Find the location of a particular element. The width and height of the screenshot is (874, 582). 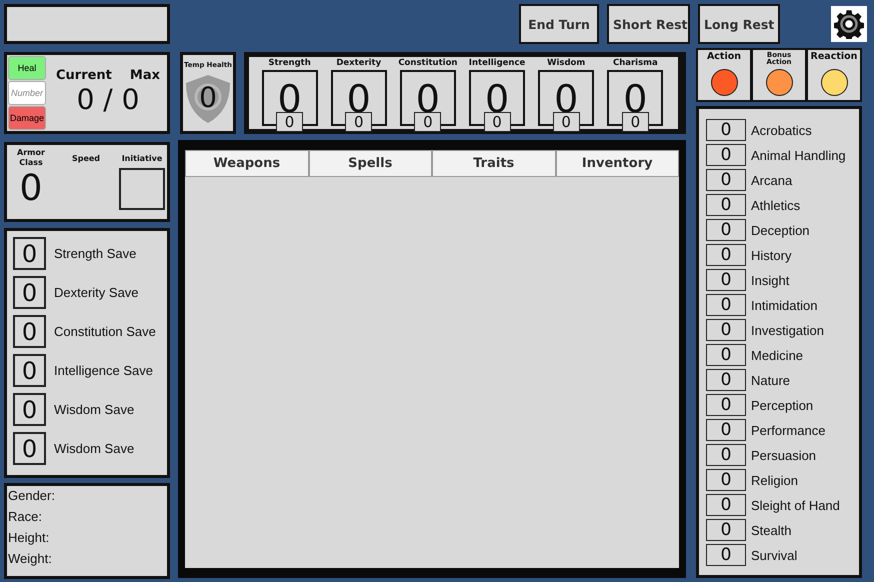

skill-label: Sleight of Hand is located at coordinates (795, 505).